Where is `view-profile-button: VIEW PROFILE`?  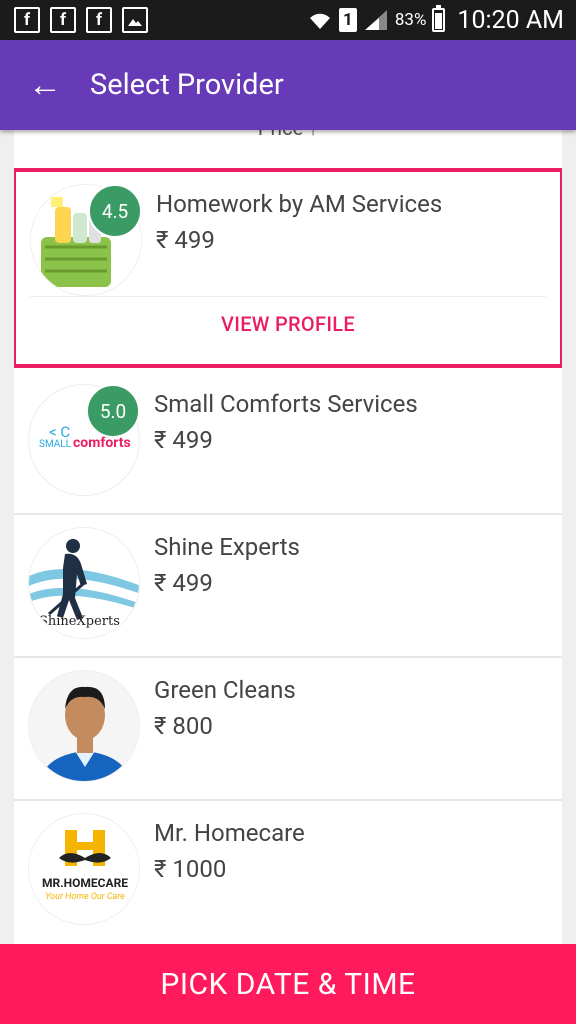 view-profile-button: VIEW PROFILE is located at coordinates (288, 324).